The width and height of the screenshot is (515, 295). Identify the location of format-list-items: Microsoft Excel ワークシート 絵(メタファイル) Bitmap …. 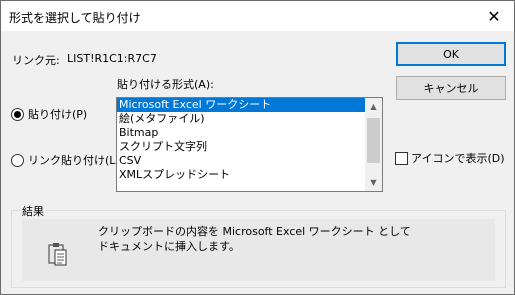
(249, 140).